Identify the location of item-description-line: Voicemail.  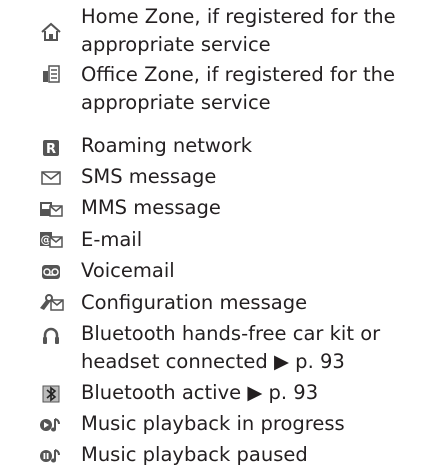
(128, 270).